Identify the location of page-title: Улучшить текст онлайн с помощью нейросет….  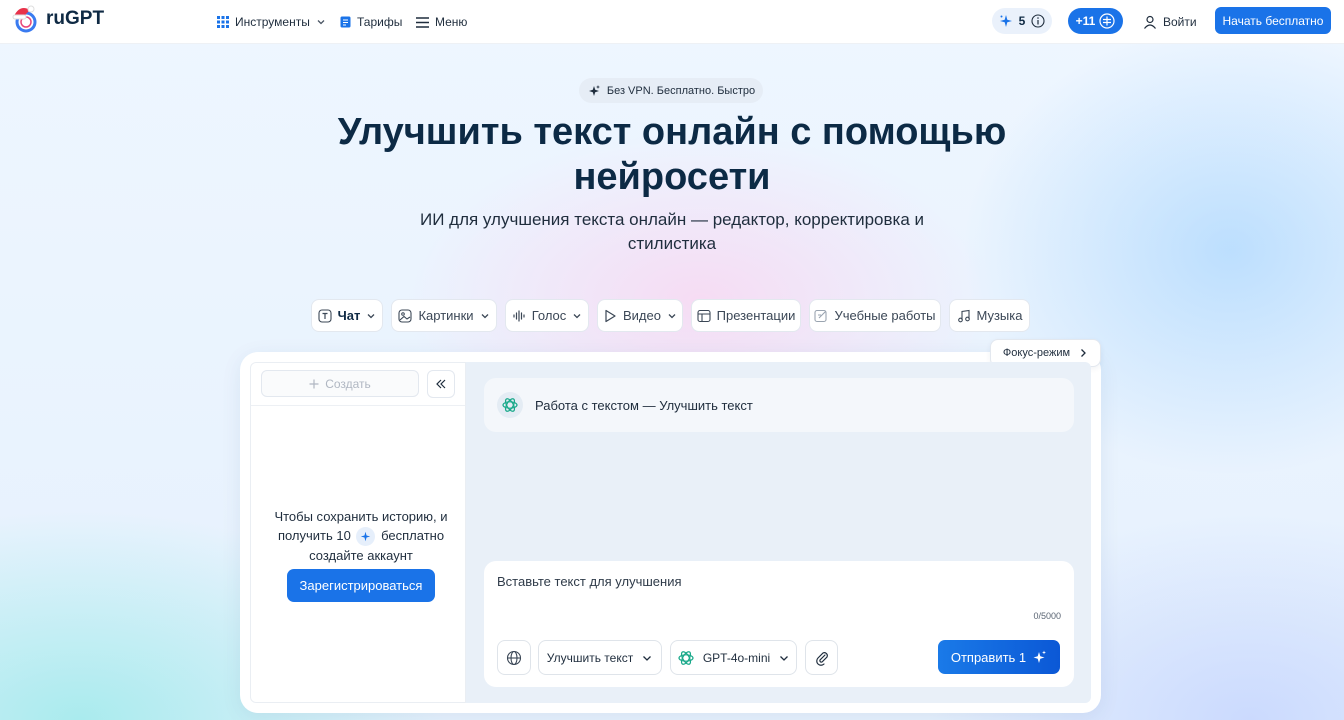
(672, 154).